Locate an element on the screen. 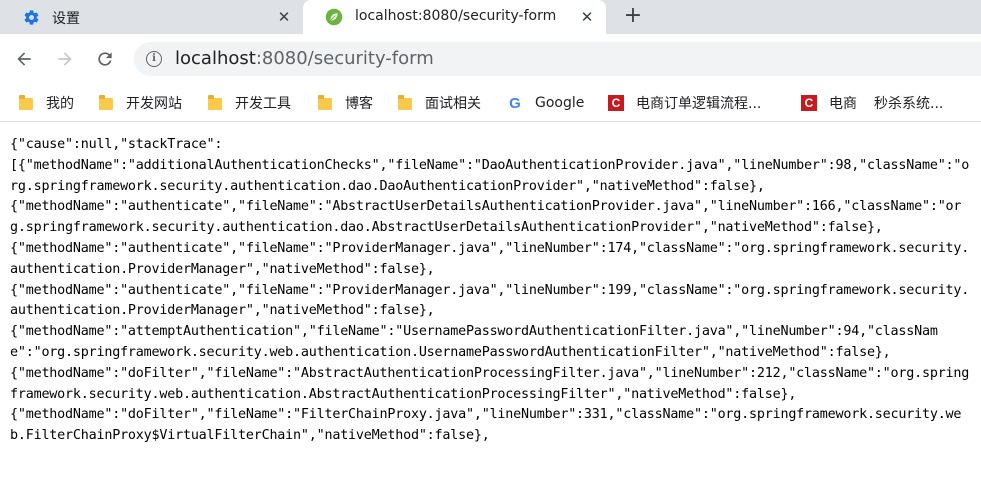  bookmark-google: G Google is located at coordinates (545, 103).